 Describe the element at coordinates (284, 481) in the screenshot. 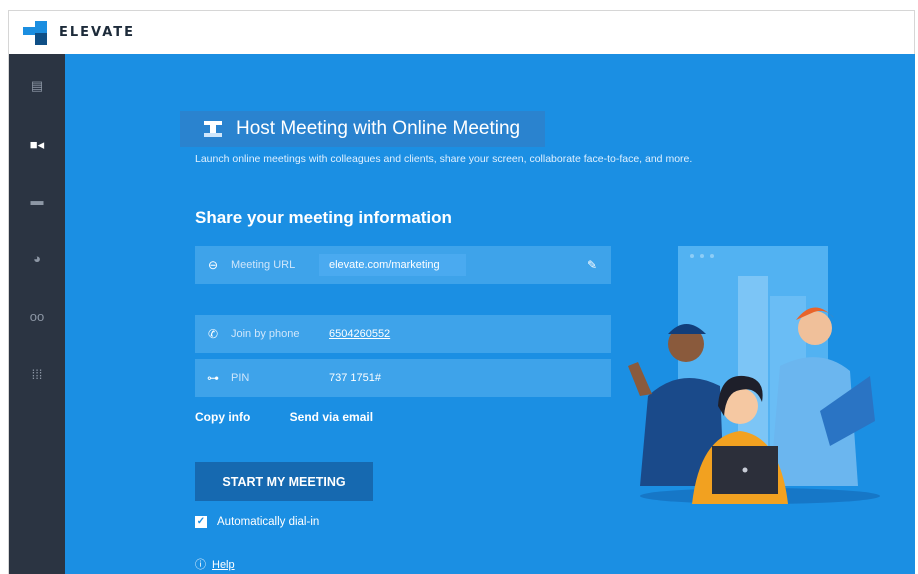

I see `start-meeting-button: START MY MEETING` at that location.